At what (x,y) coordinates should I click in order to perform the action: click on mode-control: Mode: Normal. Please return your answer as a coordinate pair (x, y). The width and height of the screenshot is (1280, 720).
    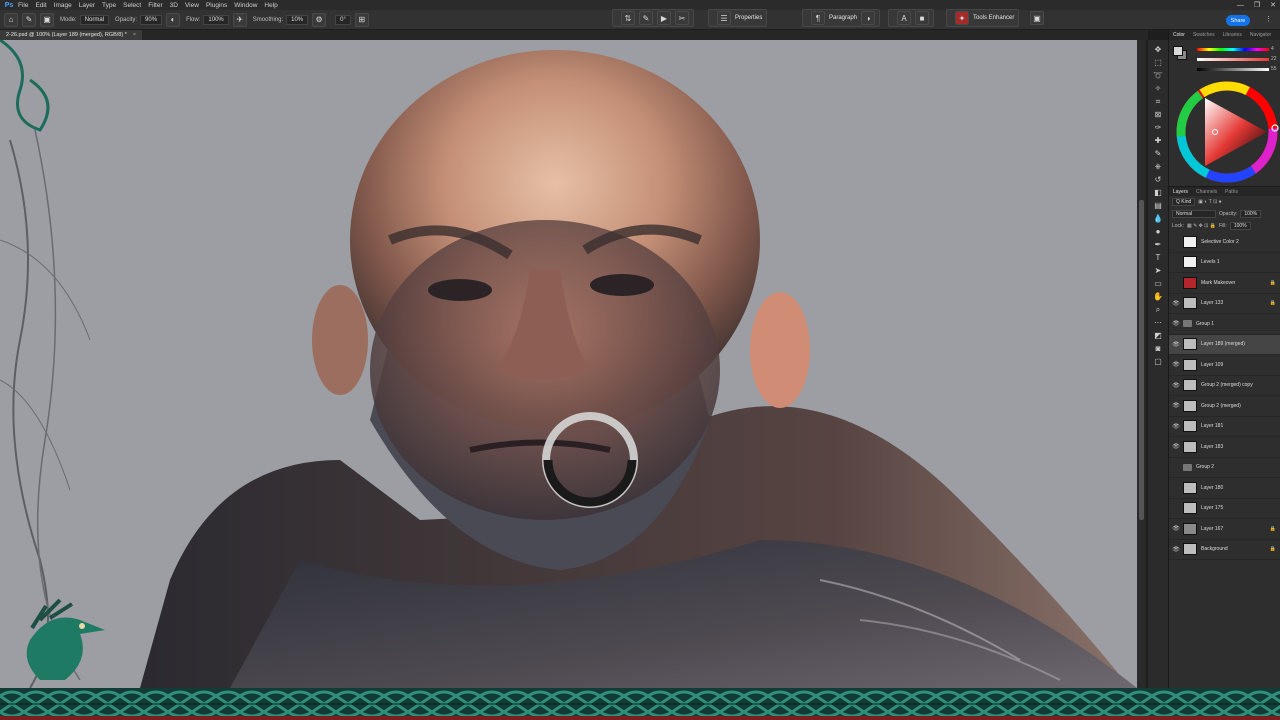
    Looking at the image, I should click on (85, 19).